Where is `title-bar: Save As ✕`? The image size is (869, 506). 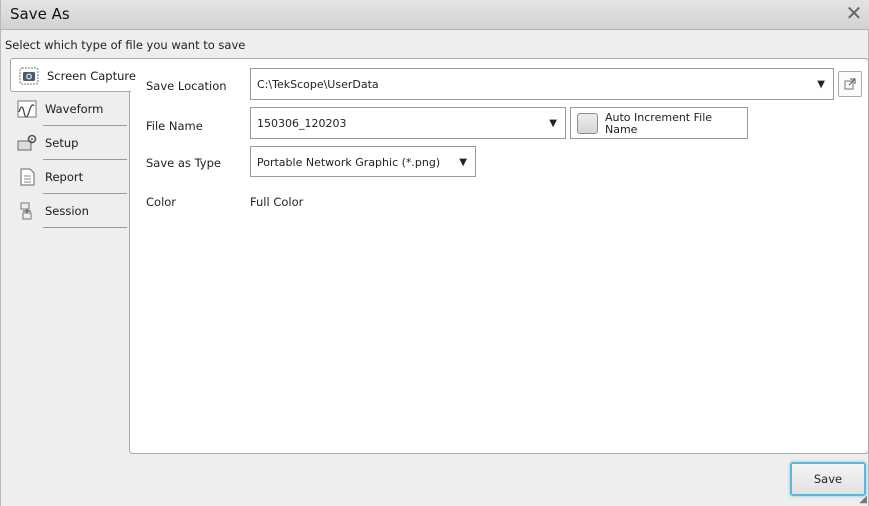
title-bar: Save As ✕ is located at coordinates (435, 15).